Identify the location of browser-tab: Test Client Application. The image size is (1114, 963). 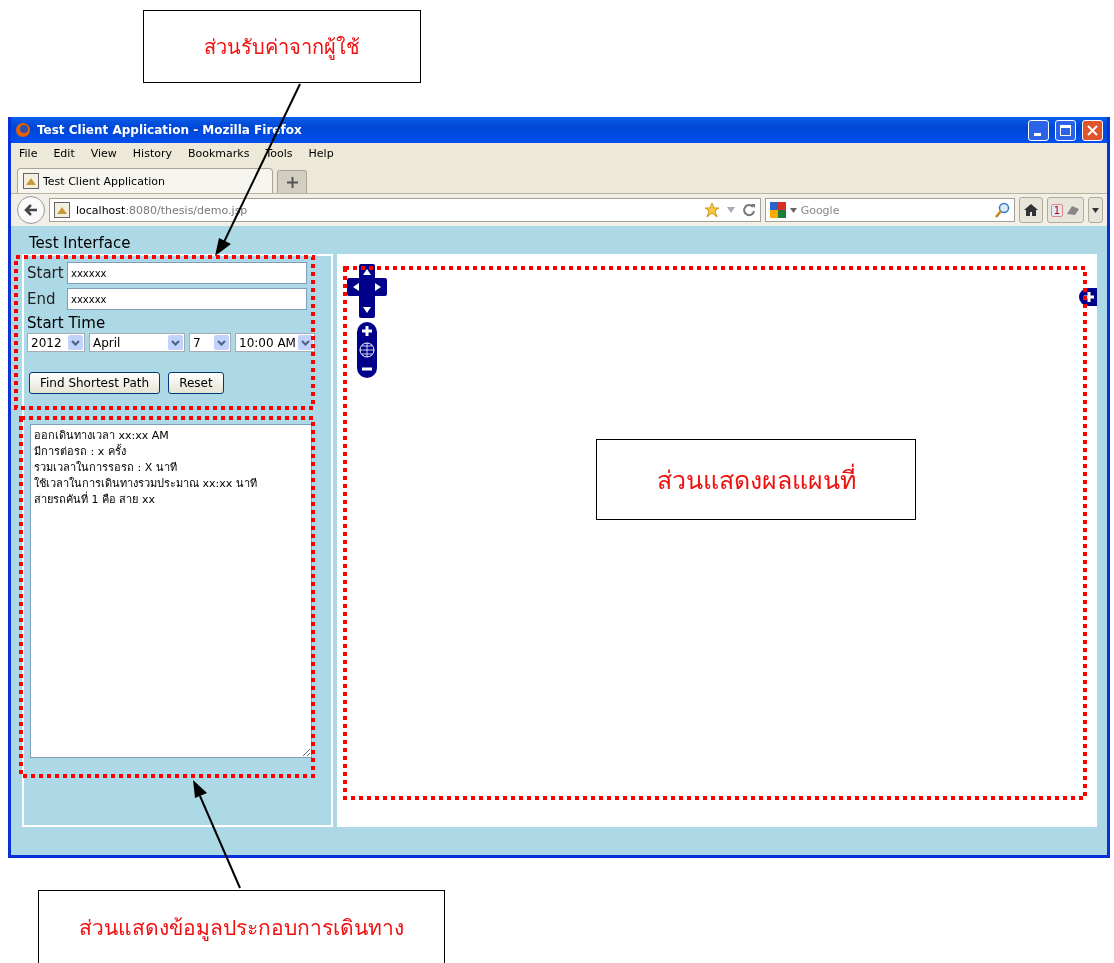
(145, 180).